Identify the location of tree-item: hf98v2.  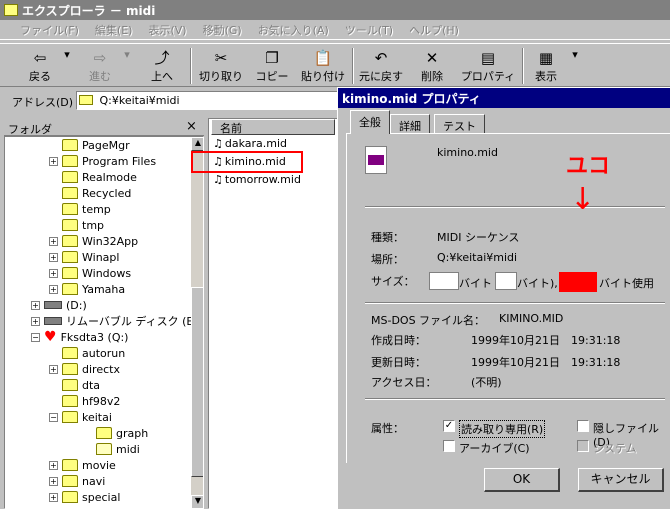
(84, 401).